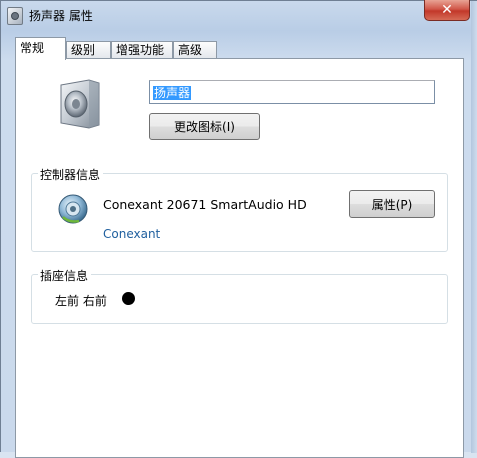 The width and height of the screenshot is (477, 458). What do you see at coordinates (172, 93) in the screenshot?
I see `device-name-value: 扬声器` at bounding box center [172, 93].